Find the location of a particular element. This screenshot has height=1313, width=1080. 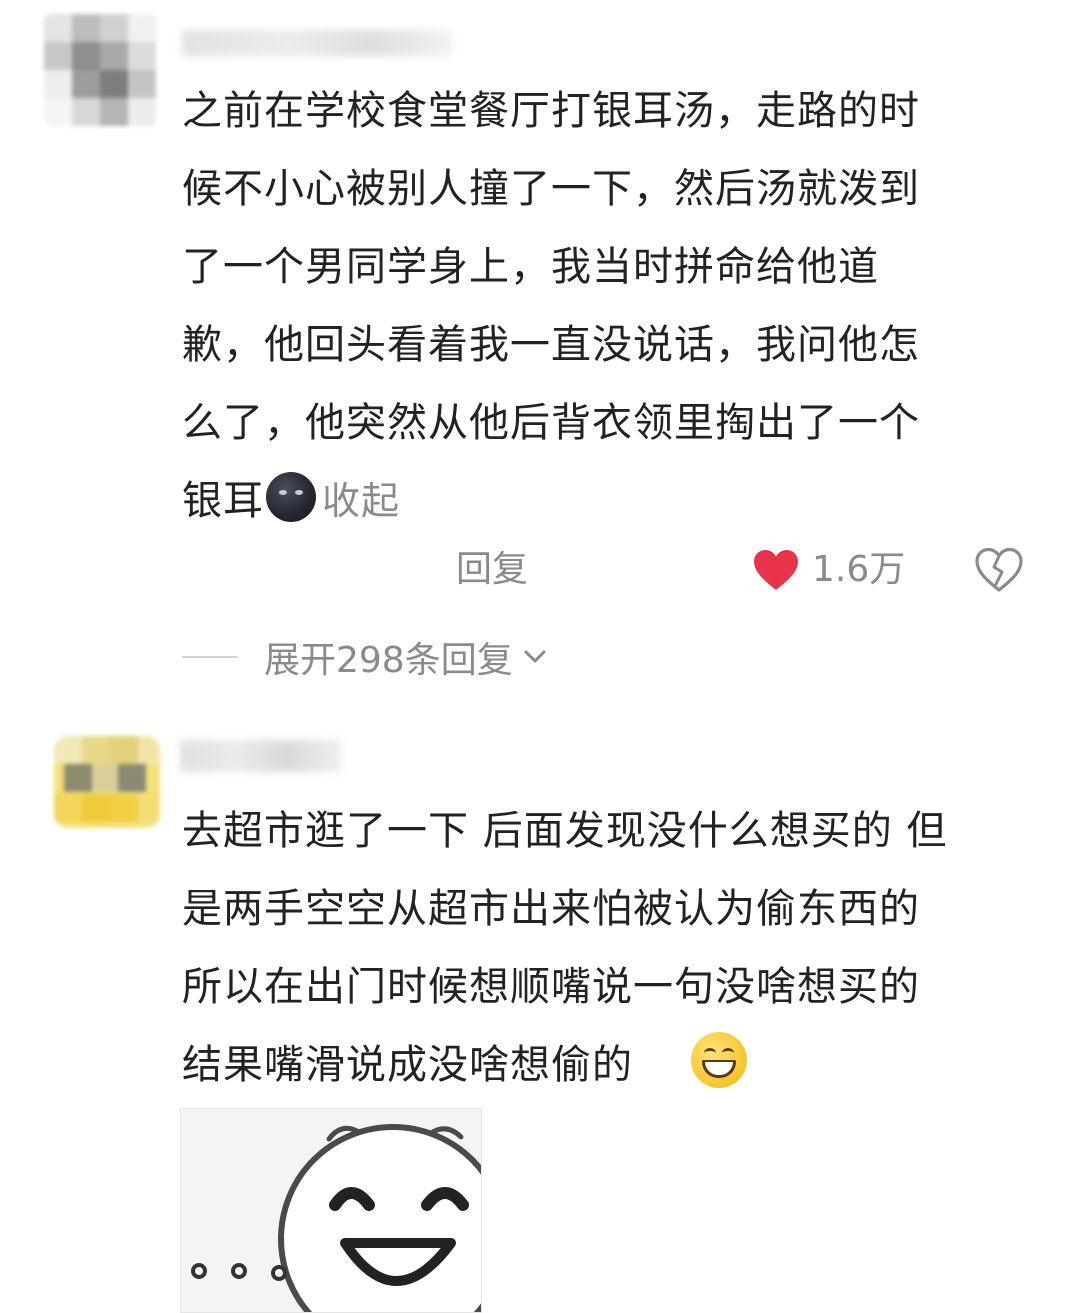

collapse-link: 收起 is located at coordinates (361, 501).